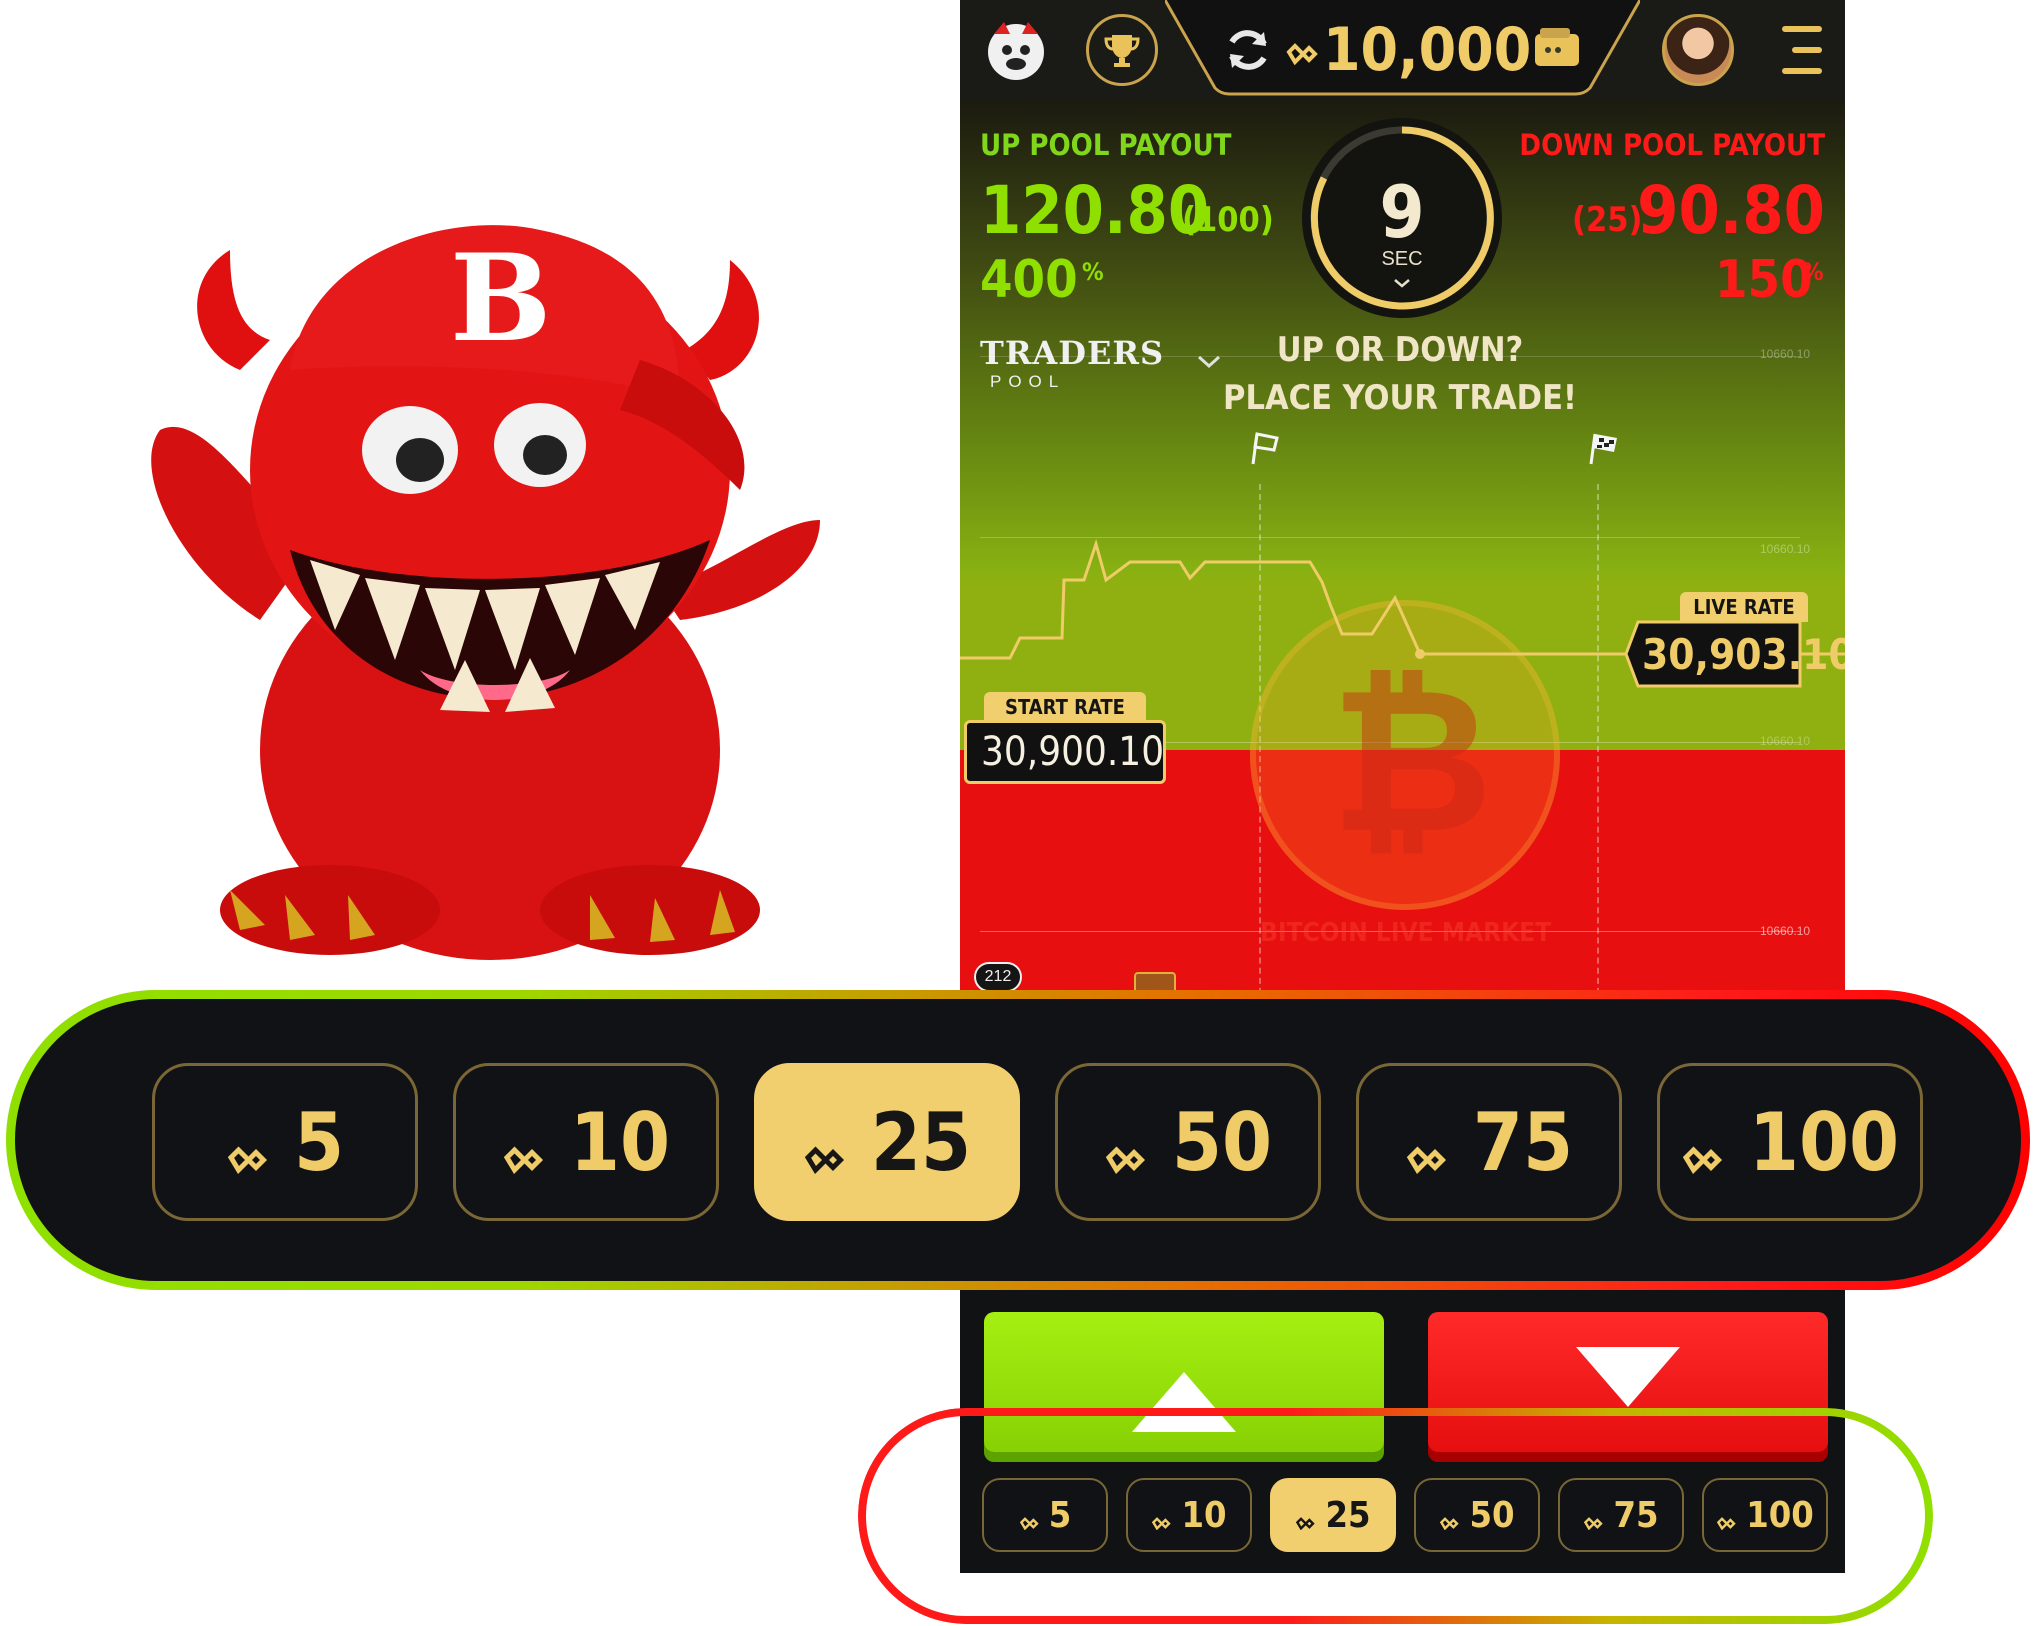 This screenshot has width=2043, height=1626. I want to click on brand-line2: POOL, so click(1028, 381).